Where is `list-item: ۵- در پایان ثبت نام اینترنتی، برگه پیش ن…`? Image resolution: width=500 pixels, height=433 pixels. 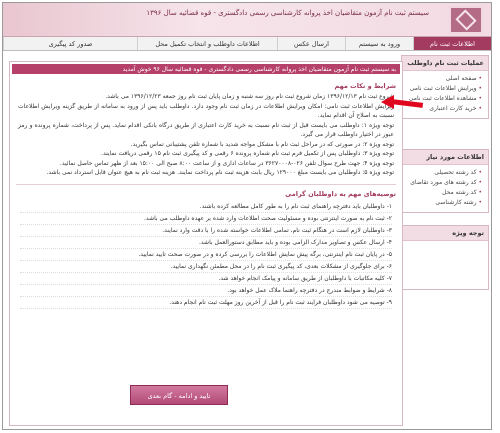 list-item: ۵- در پایان ثبت نام اینترنتی، برگه پیش ن… is located at coordinates (206, 255).